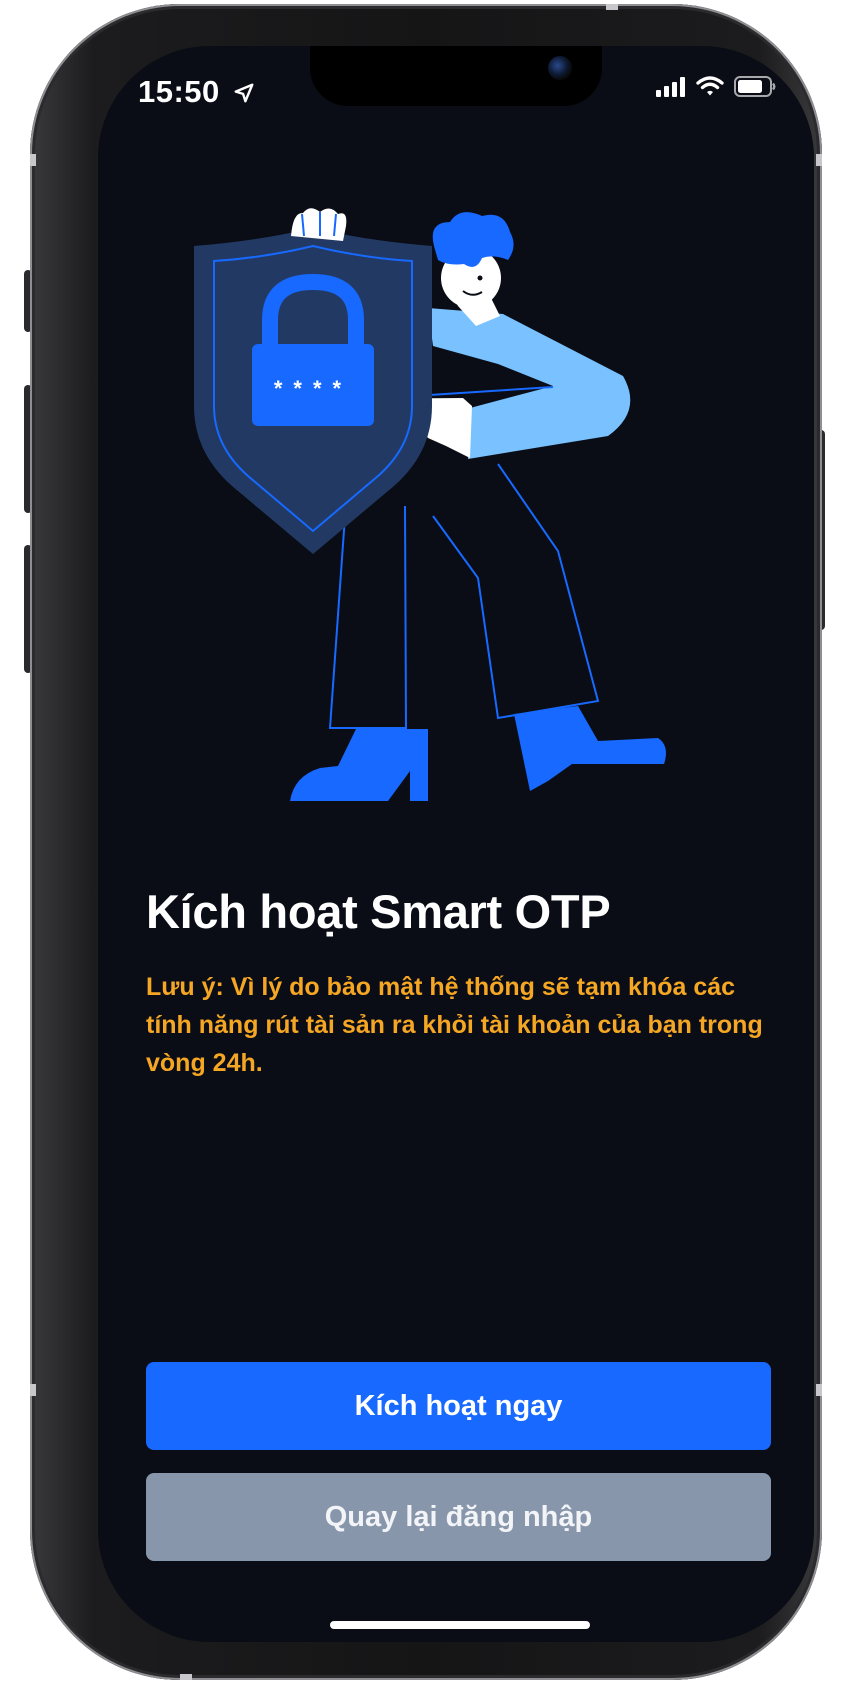  I want to click on activate-now-button: Kích hoạt ngay, so click(458, 1406).